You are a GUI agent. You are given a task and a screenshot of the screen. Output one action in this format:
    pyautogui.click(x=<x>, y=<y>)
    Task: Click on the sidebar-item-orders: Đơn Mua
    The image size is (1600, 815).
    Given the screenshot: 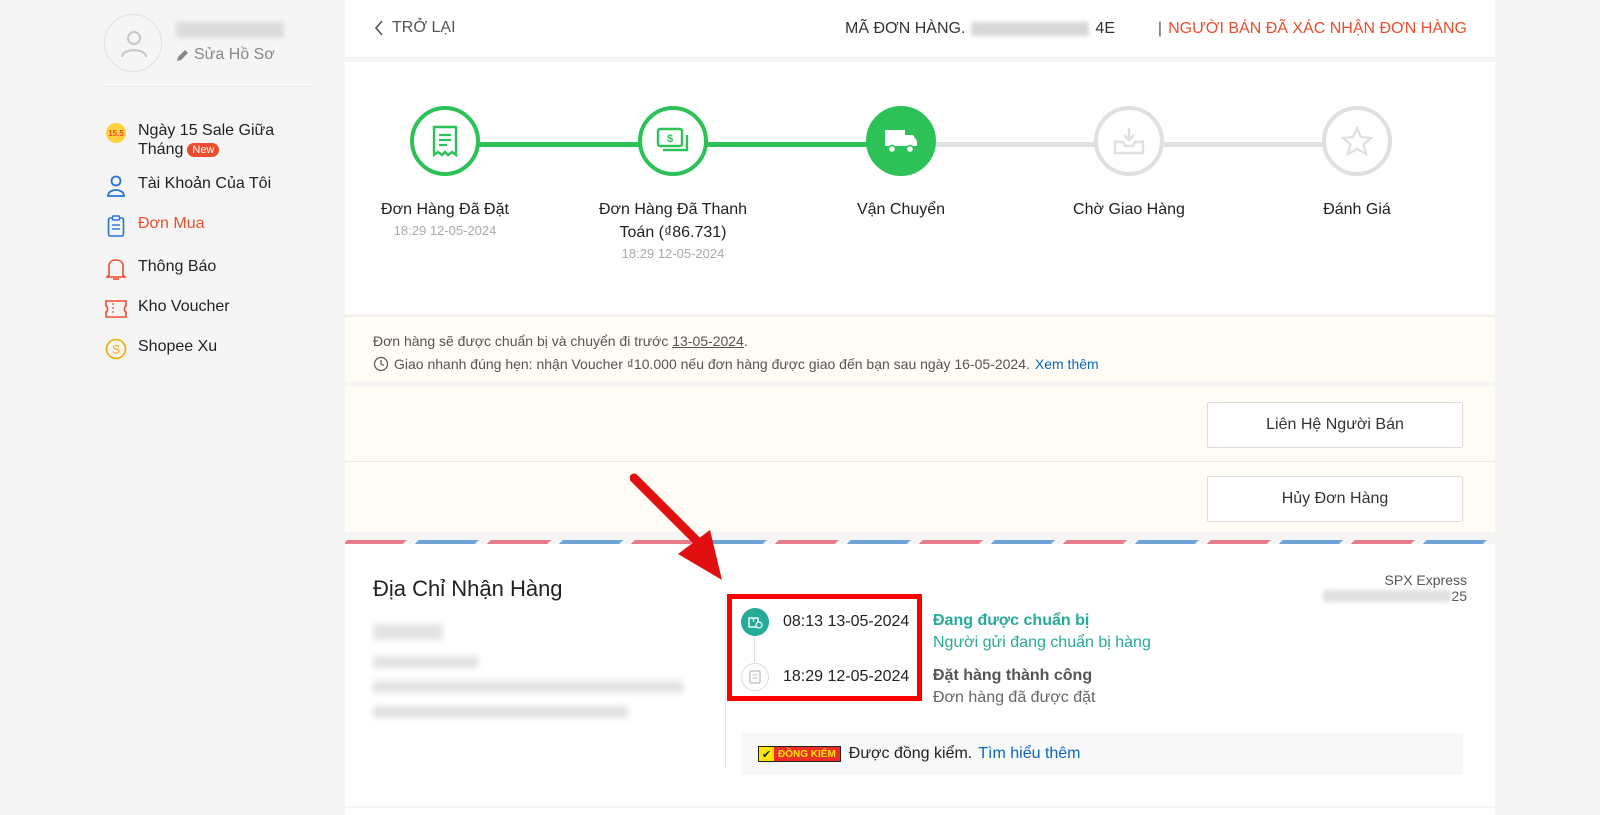 What is the action you would take?
    pyautogui.click(x=196, y=226)
    